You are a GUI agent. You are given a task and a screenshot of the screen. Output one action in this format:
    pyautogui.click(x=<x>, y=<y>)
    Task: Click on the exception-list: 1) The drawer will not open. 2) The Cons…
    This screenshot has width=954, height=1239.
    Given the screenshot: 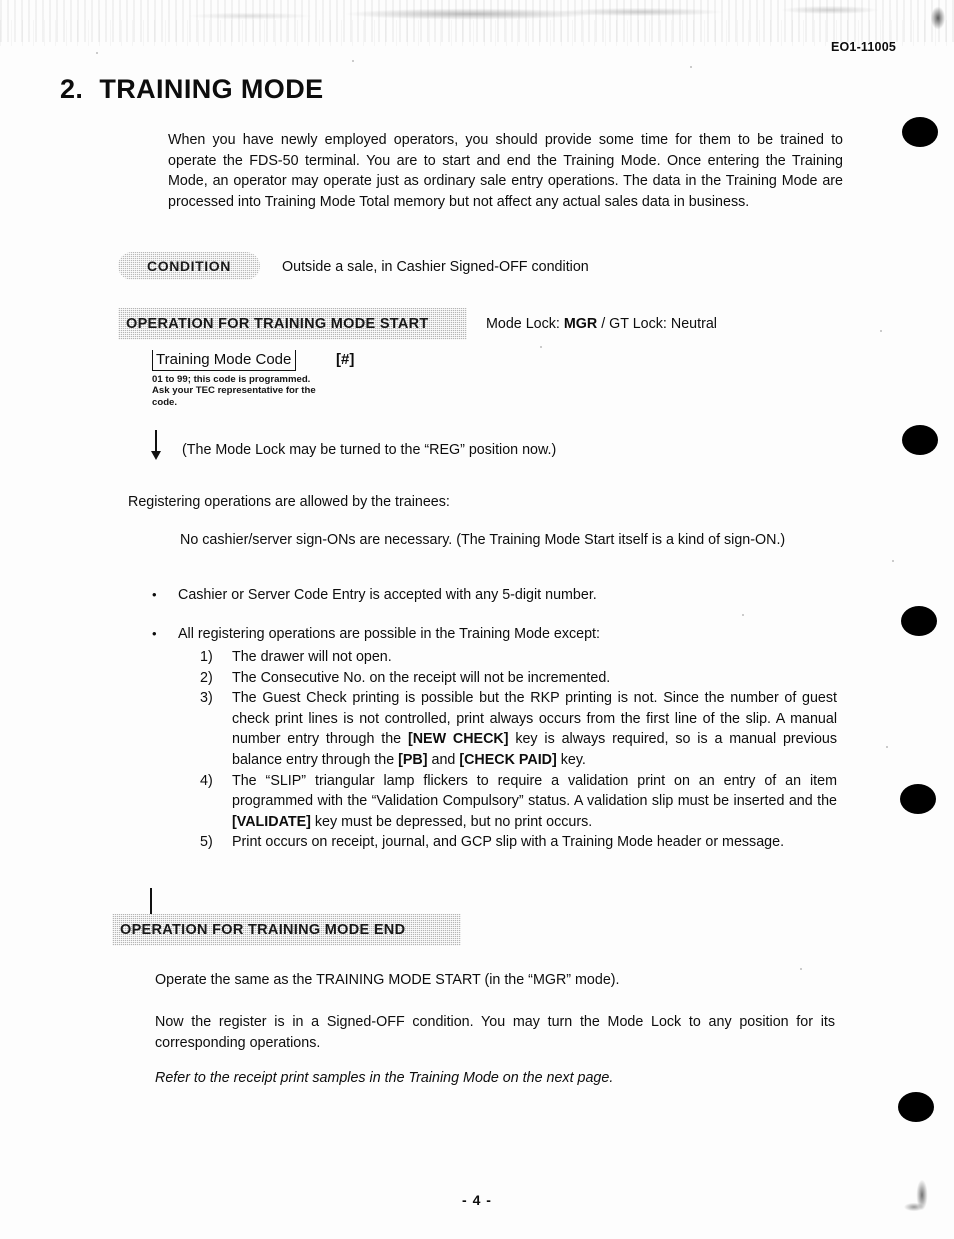 What is the action you would take?
    pyautogui.click(x=518, y=750)
    